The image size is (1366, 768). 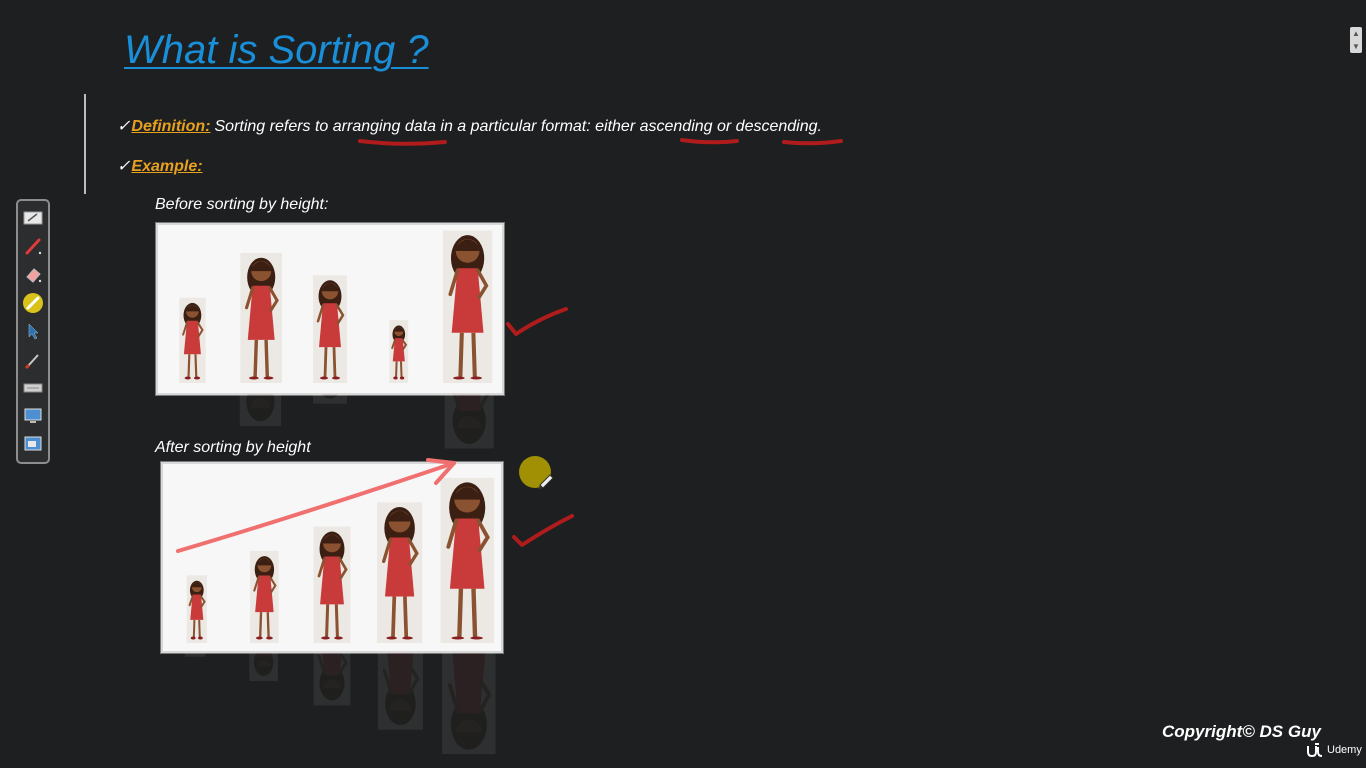 What do you see at coordinates (1344, 750) in the screenshot?
I see `udemy-logo-text: Udemy` at bounding box center [1344, 750].